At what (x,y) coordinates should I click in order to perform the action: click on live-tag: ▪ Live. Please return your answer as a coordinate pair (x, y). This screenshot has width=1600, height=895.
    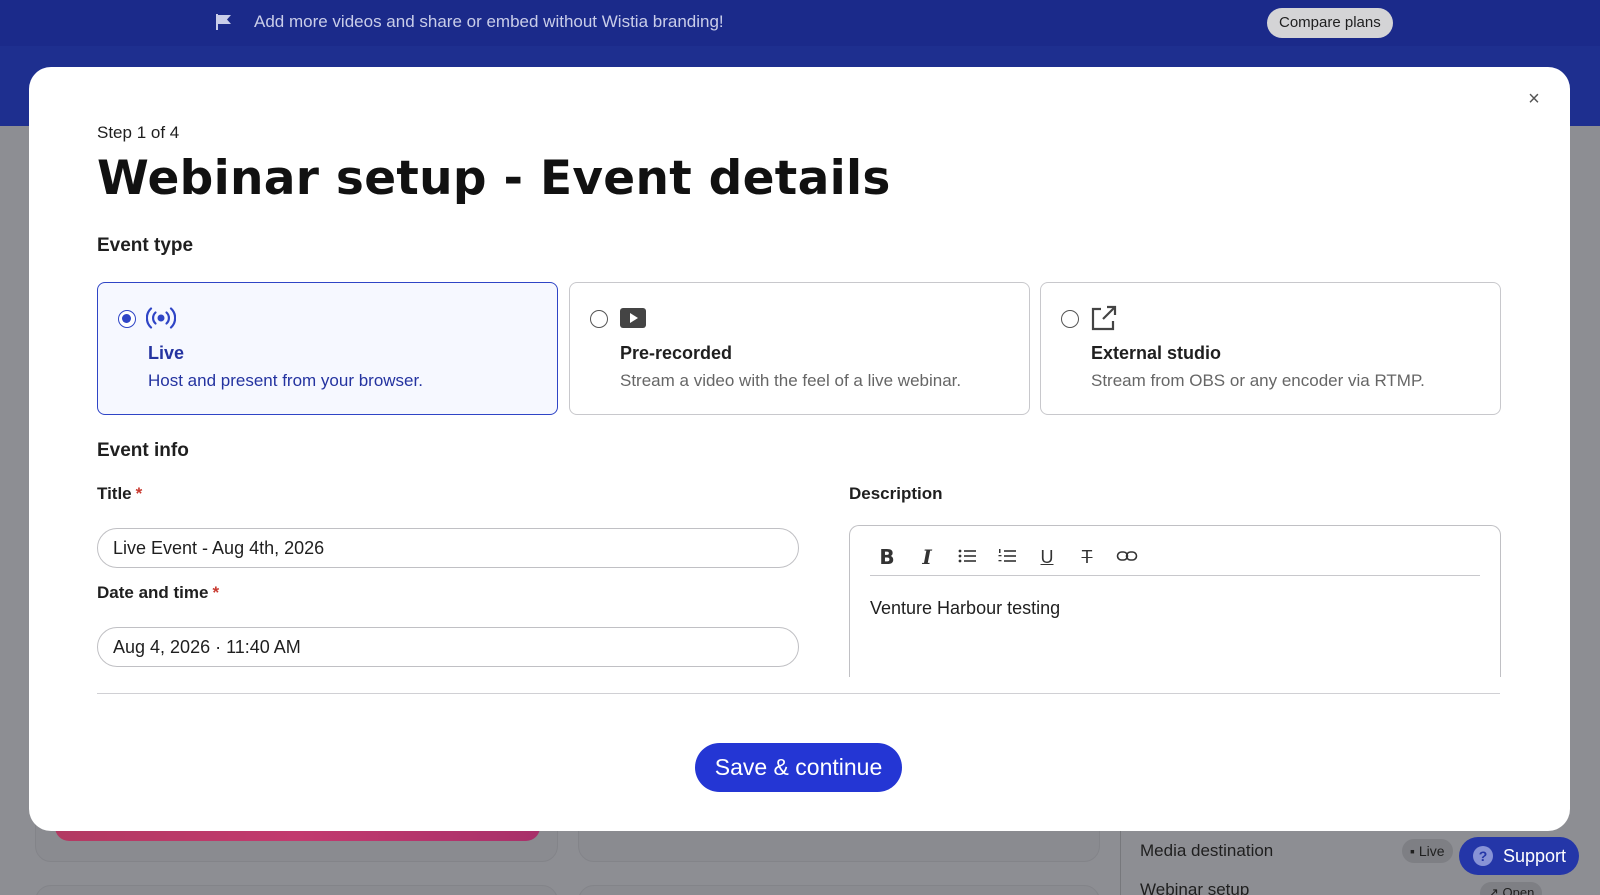
    Looking at the image, I should click on (1427, 851).